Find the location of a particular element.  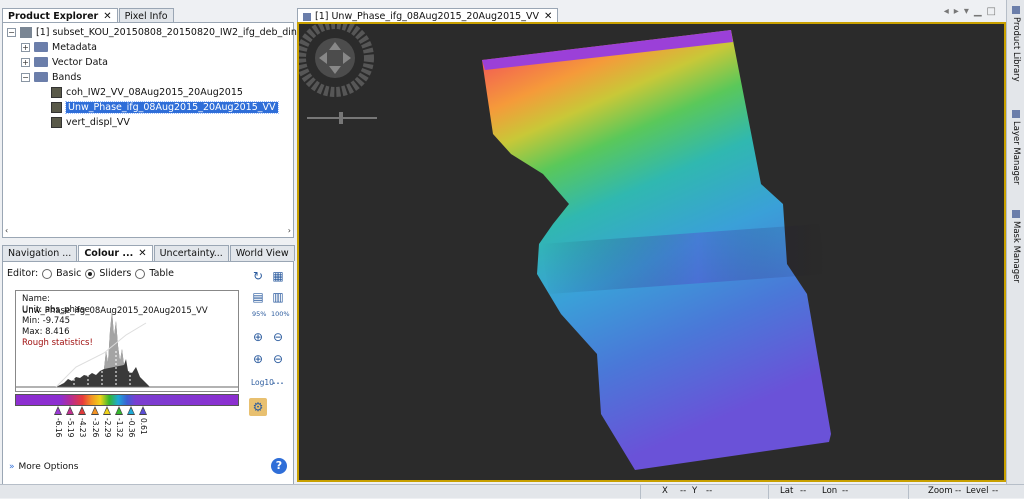

scroll-right-icon: › is located at coordinates (289, 230).